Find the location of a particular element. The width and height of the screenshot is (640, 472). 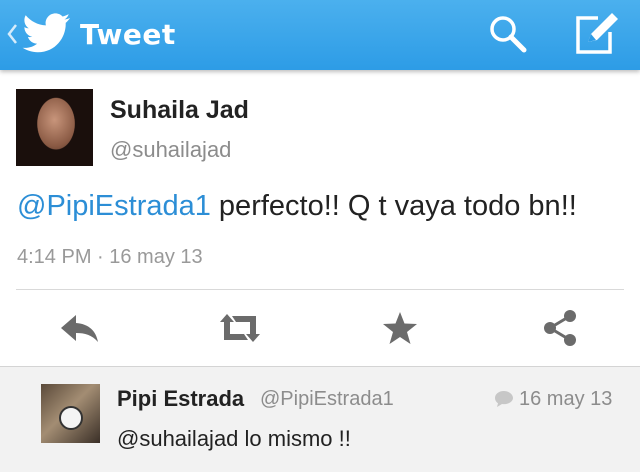

conversation-bubble-icon is located at coordinates (504, 399).